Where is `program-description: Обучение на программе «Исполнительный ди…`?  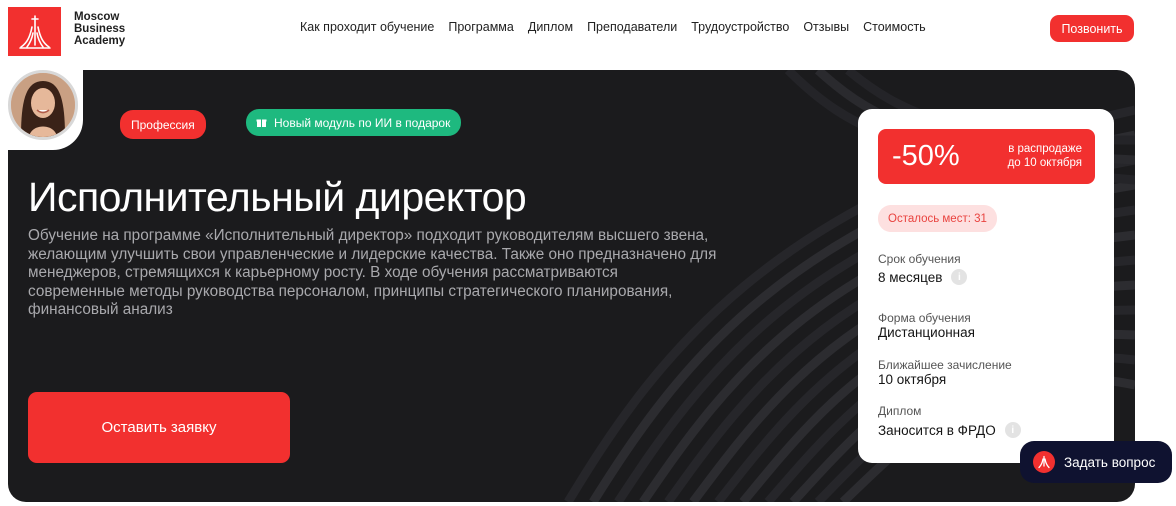
program-description: Обучение на программе «Исполнительный ди… is located at coordinates (372, 272).